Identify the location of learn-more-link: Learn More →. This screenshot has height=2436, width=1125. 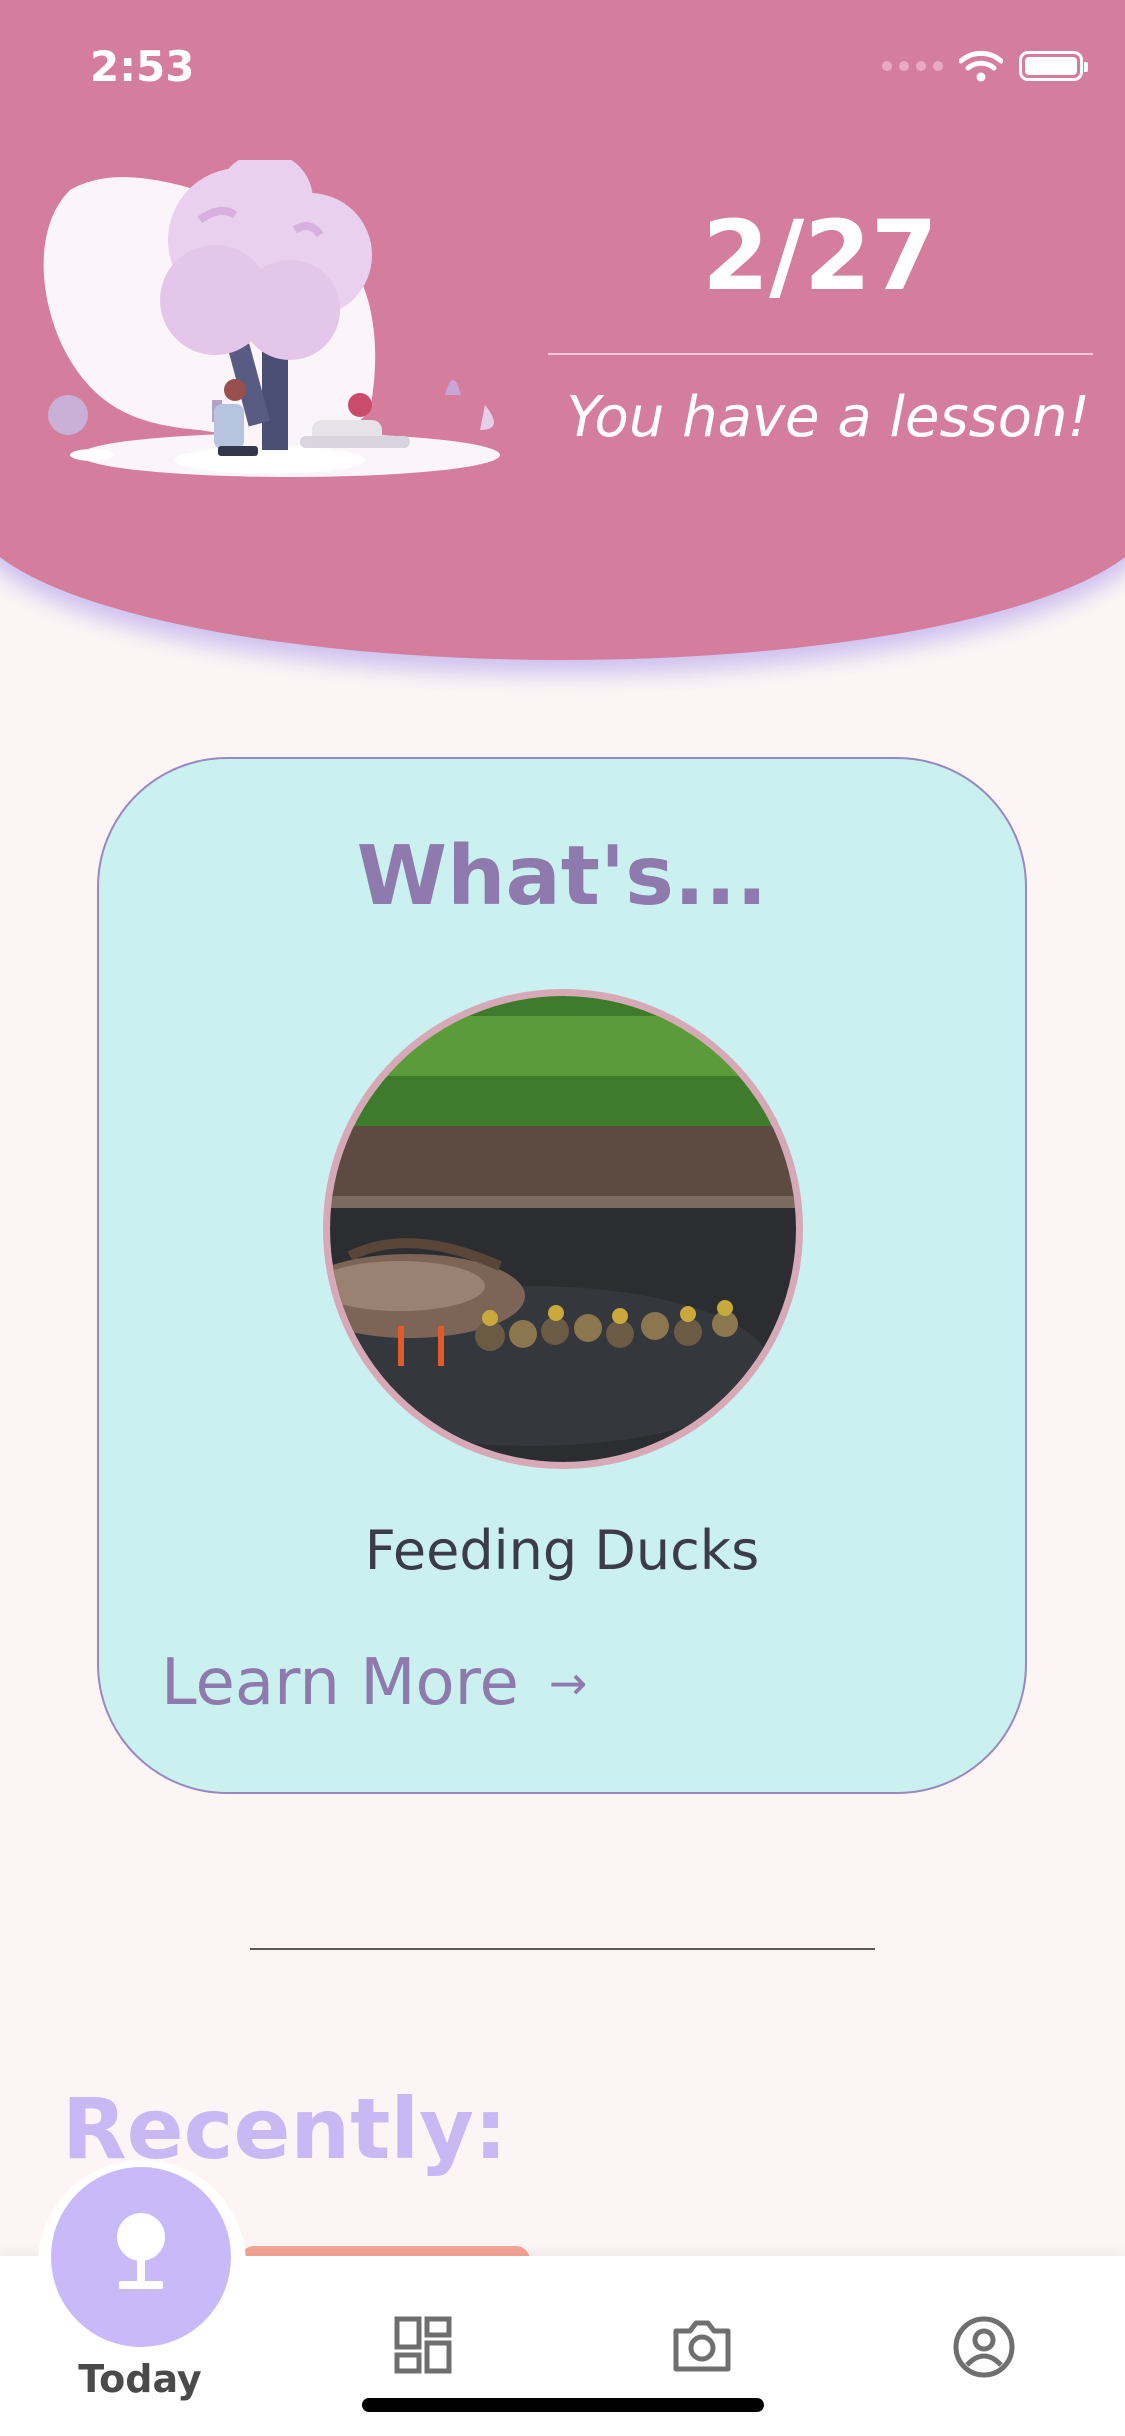
(374, 1683).